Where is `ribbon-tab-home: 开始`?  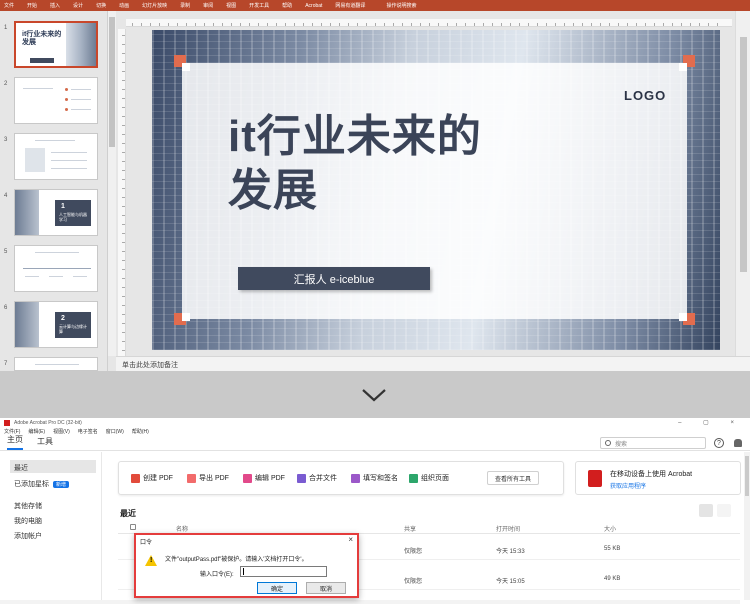 ribbon-tab-home: 开始 is located at coordinates (32, 5).